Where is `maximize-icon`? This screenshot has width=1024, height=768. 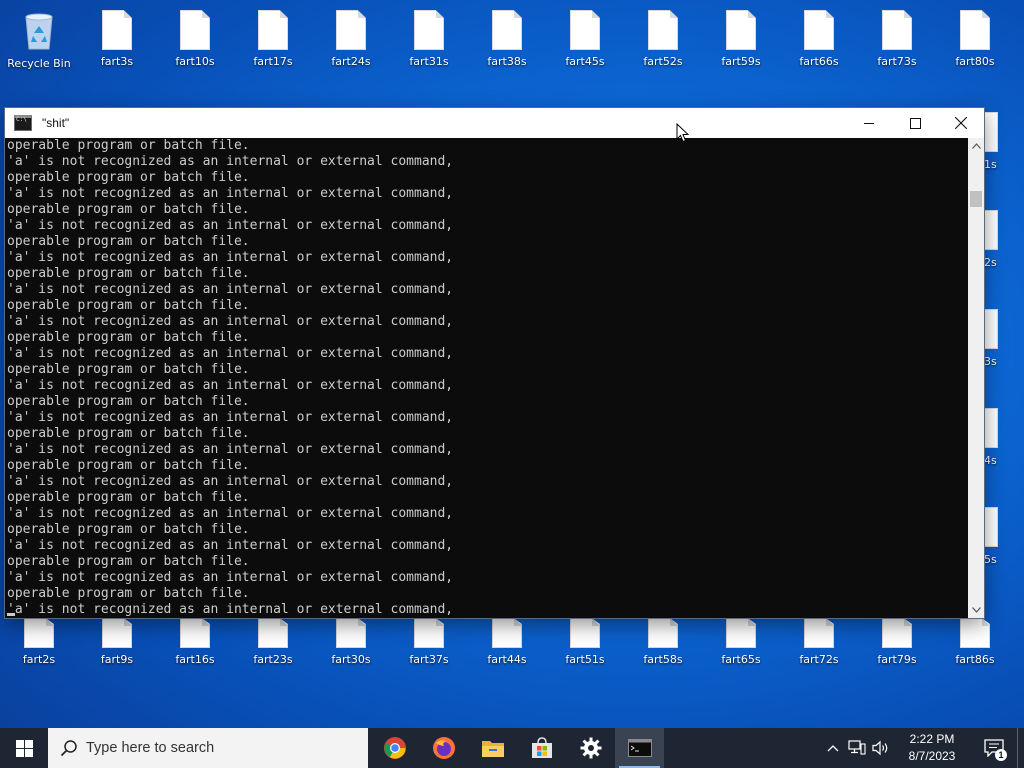
maximize-icon is located at coordinates (915, 123).